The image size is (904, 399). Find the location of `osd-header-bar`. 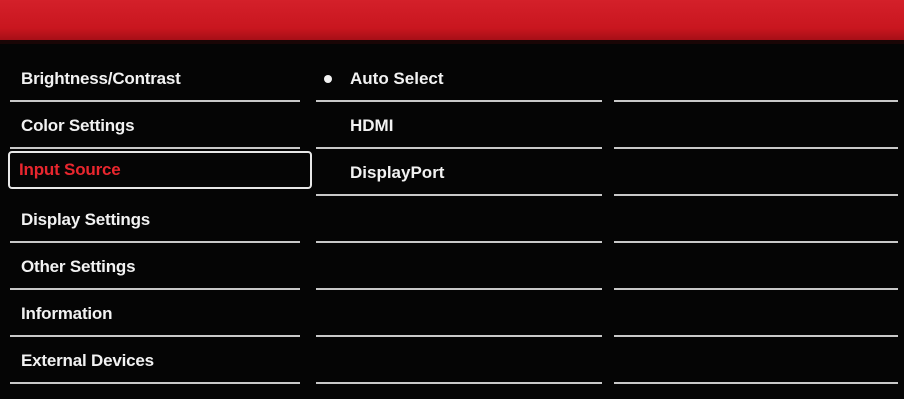

osd-header-bar is located at coordinates (452, 20).